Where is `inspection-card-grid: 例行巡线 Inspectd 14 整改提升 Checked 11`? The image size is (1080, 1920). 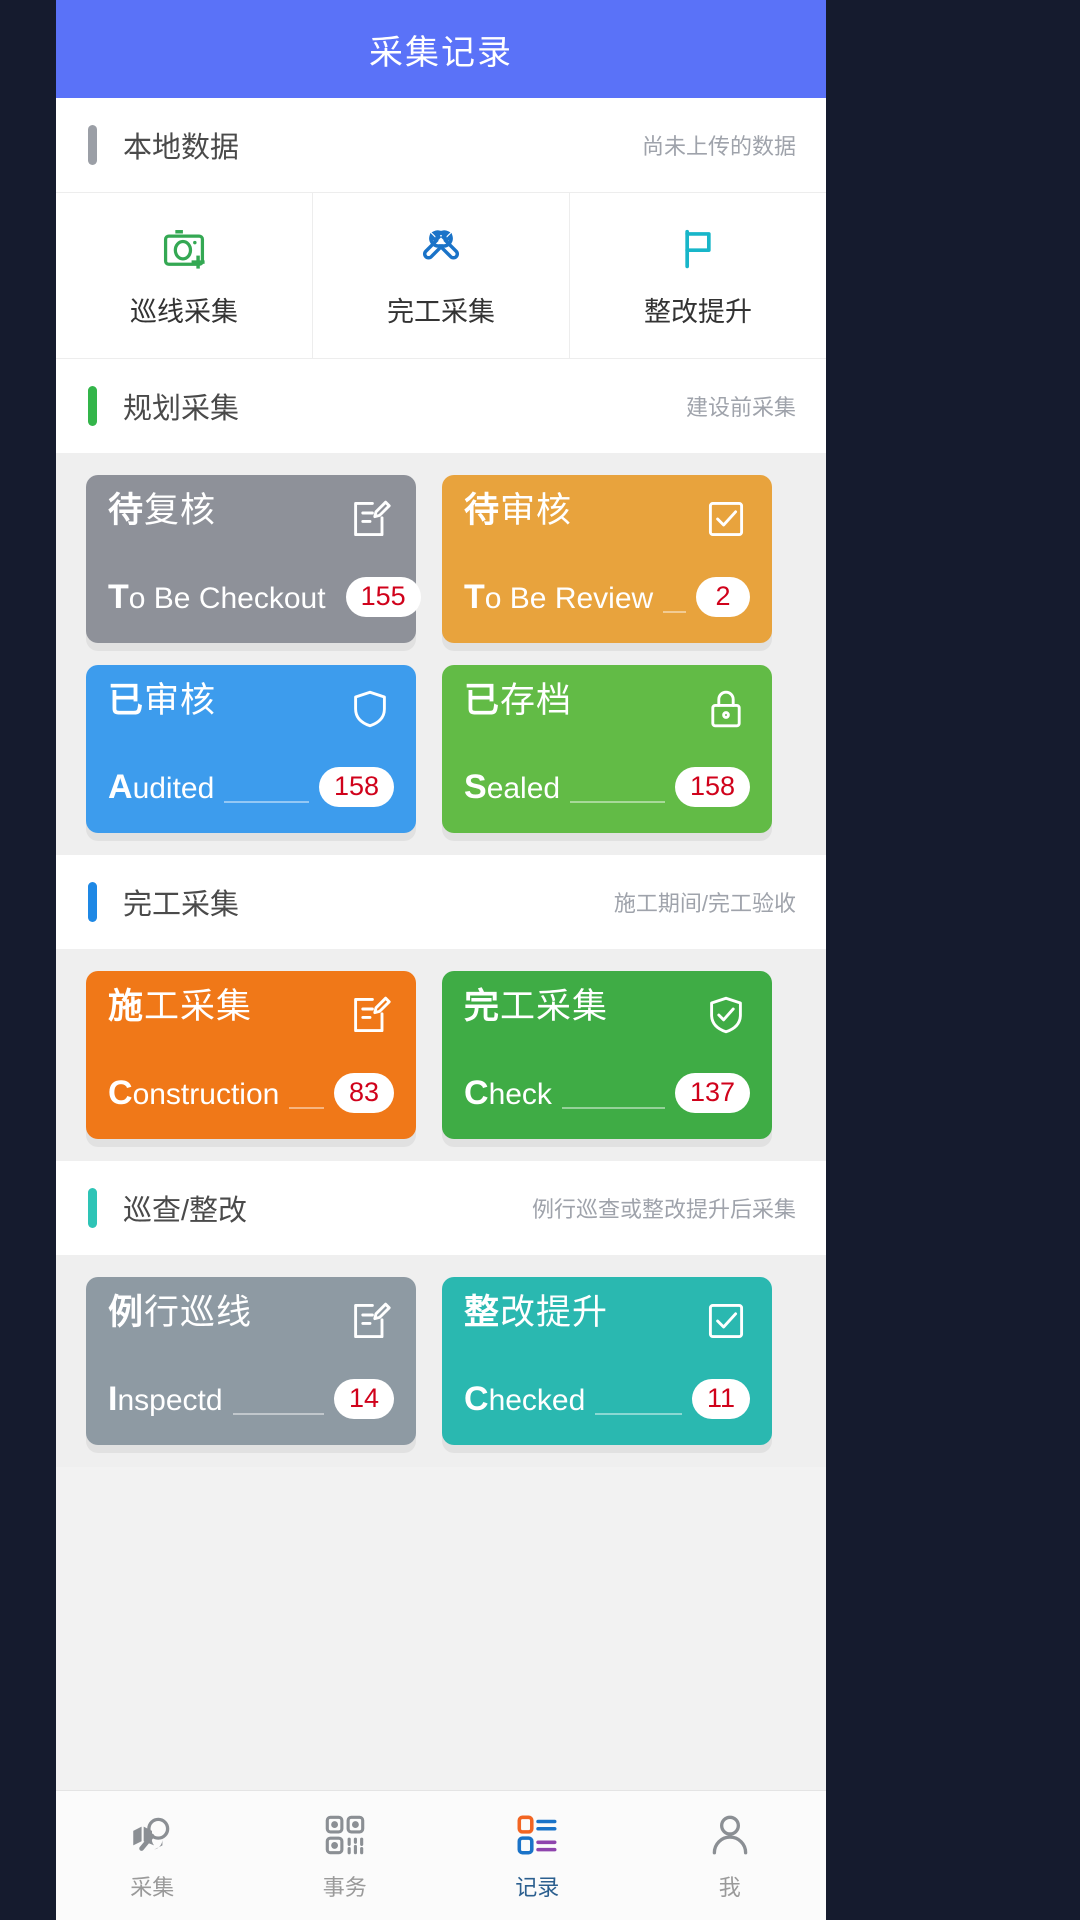 inspection-card-grid: 例行巡线 Inspectd 14 整改提升 Checked 11 is located at coordinates (441, 1361).